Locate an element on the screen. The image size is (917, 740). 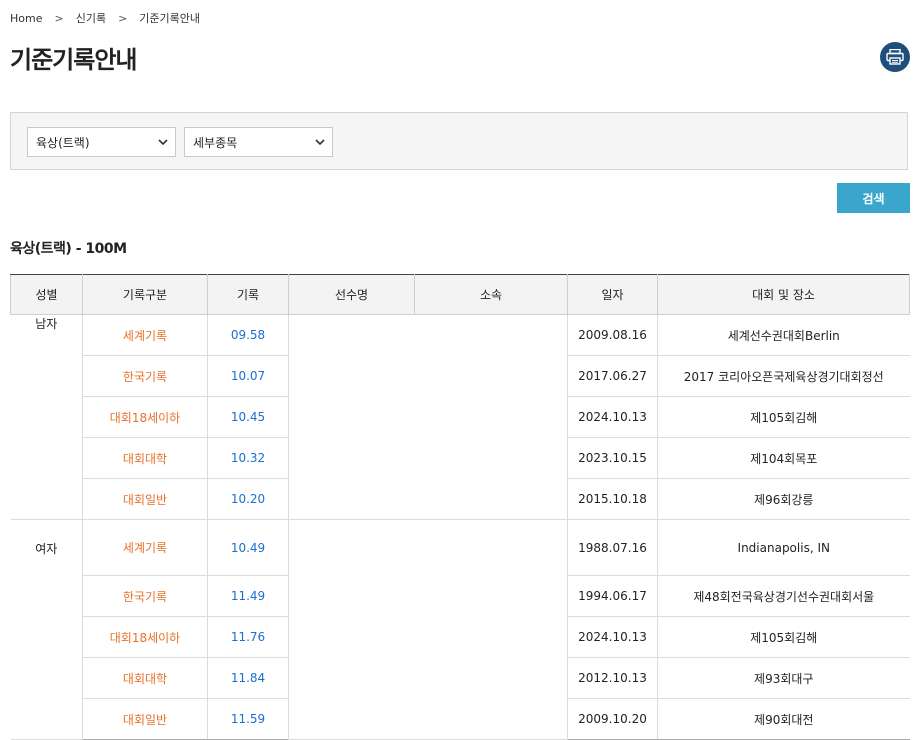
table-header-row: 성별 기록구분 기록 선수명 소속 일자 대회 및 장소 is located at coordinates (460, 294).